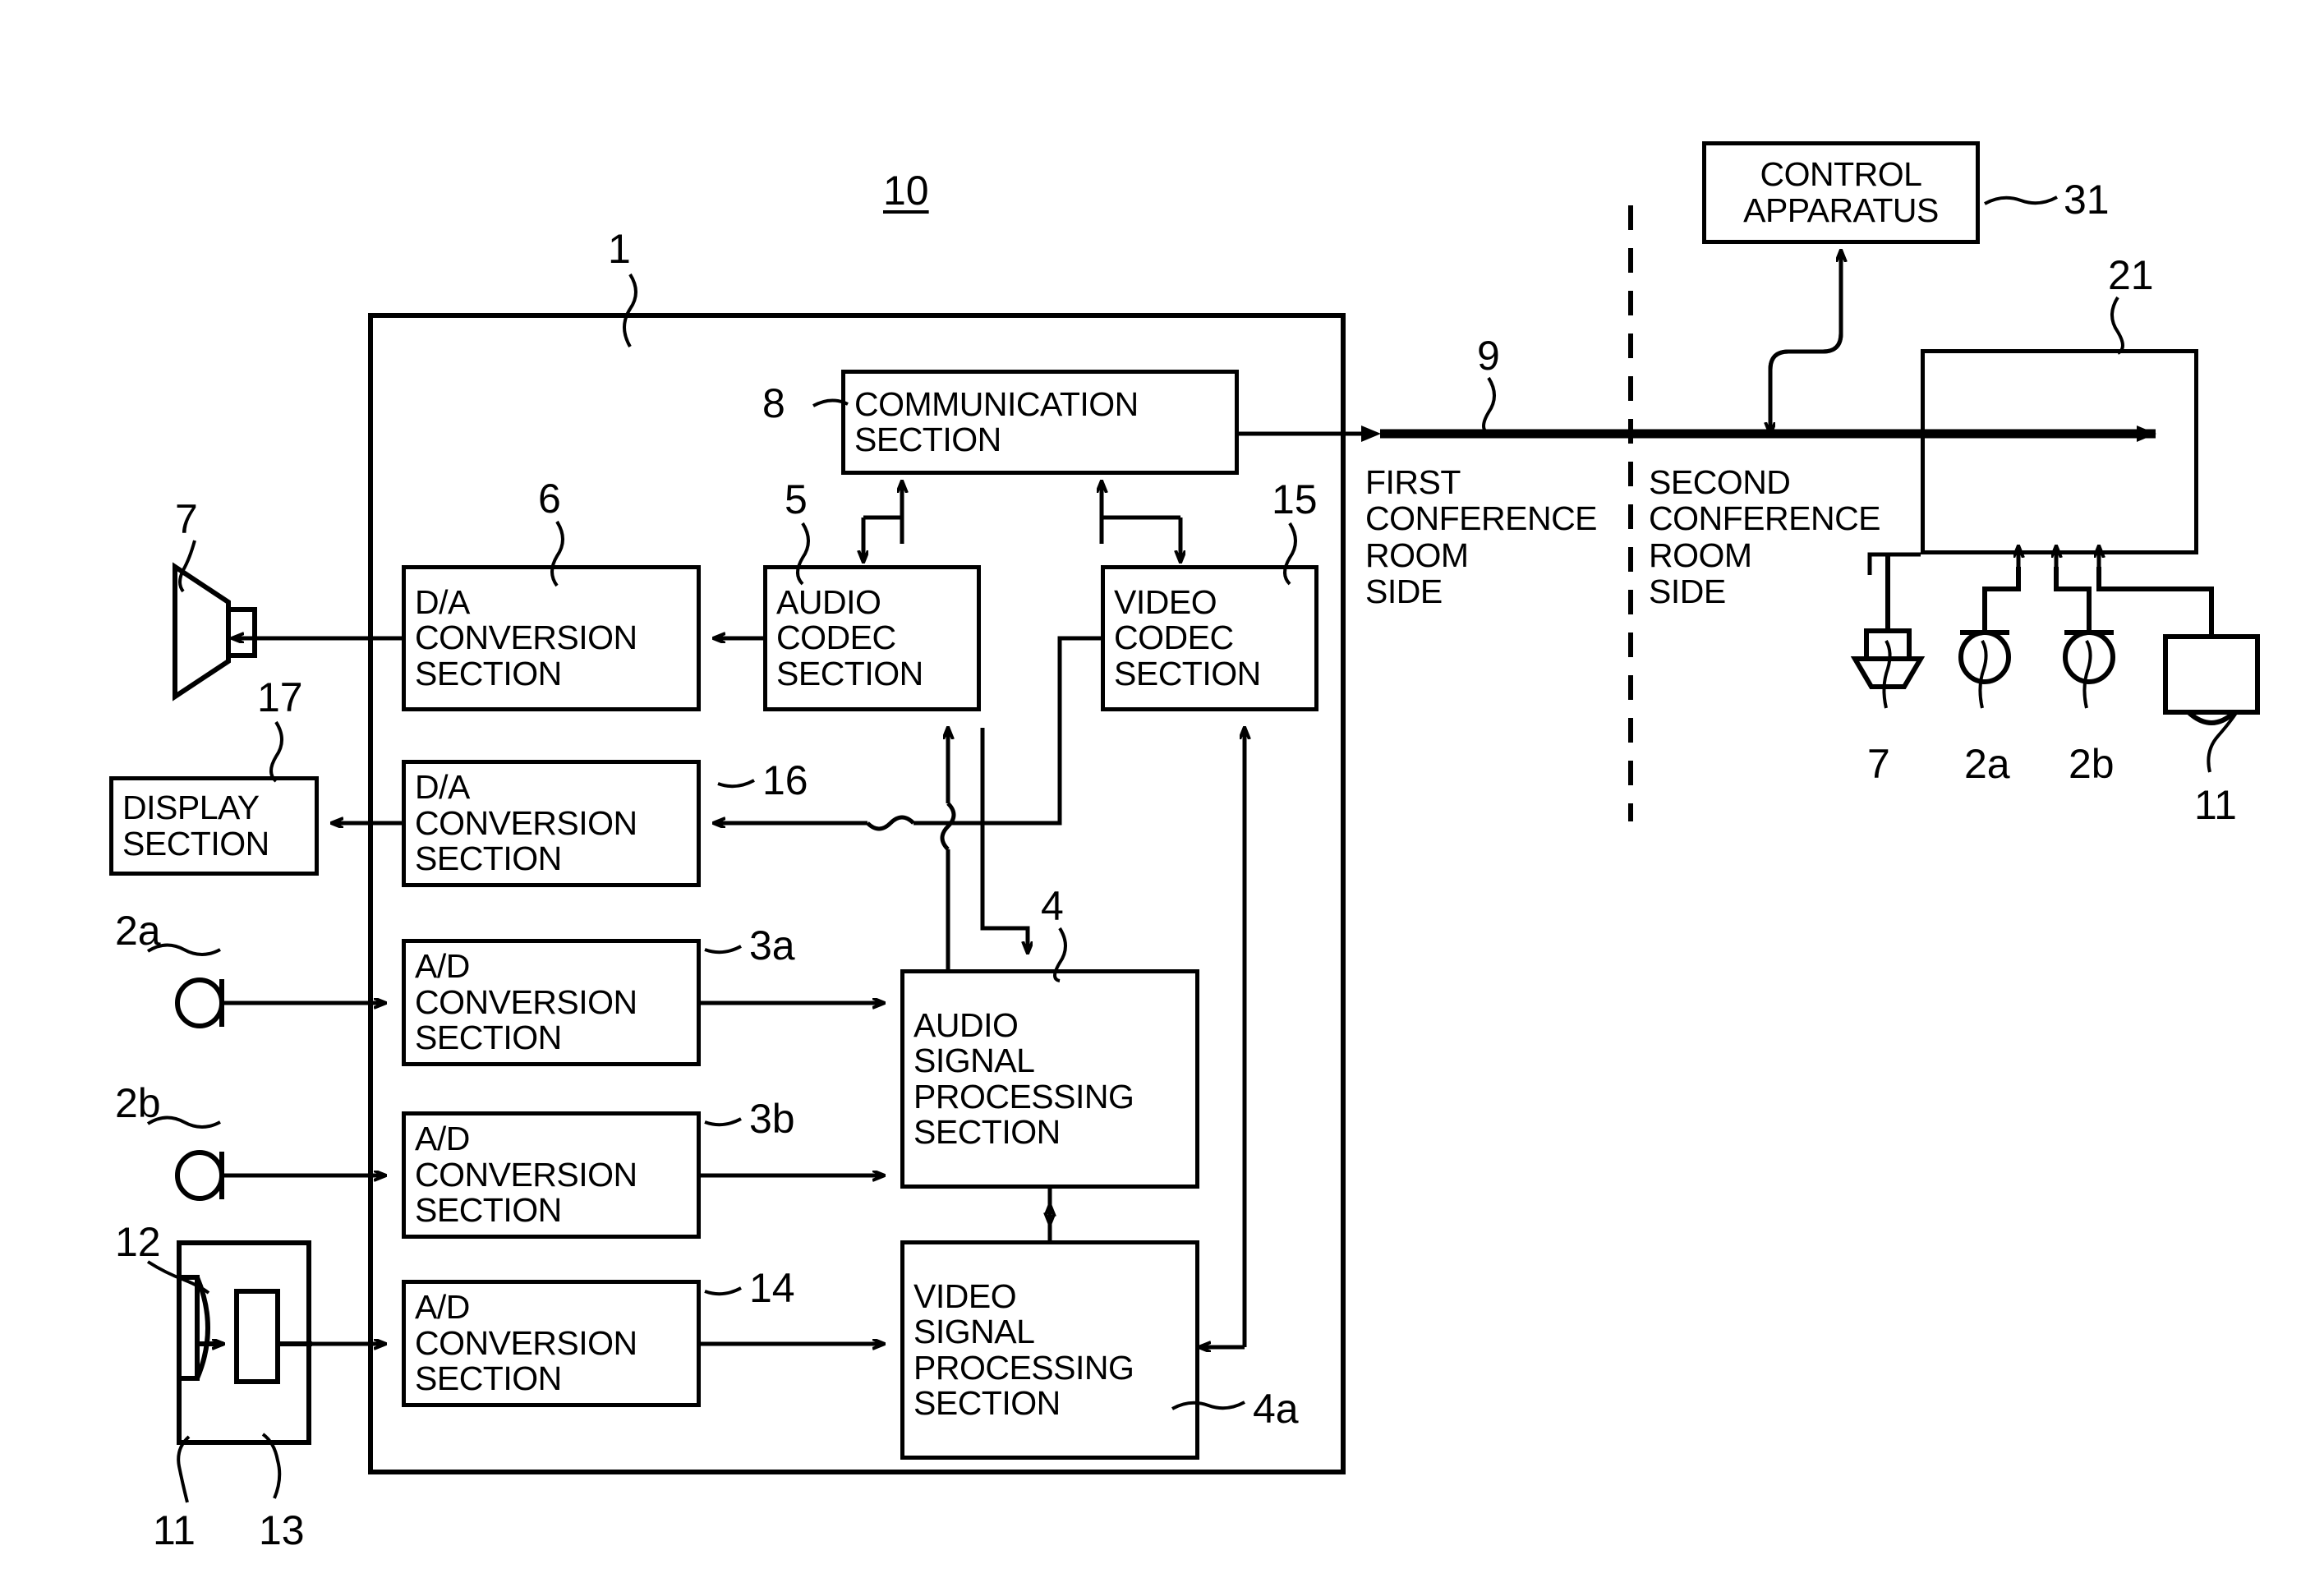 This screenshot has width=2324, height=1587. Describe the element at coordinates (2178, 646) in the screenshot. I see `camera-icon-right` at that location.